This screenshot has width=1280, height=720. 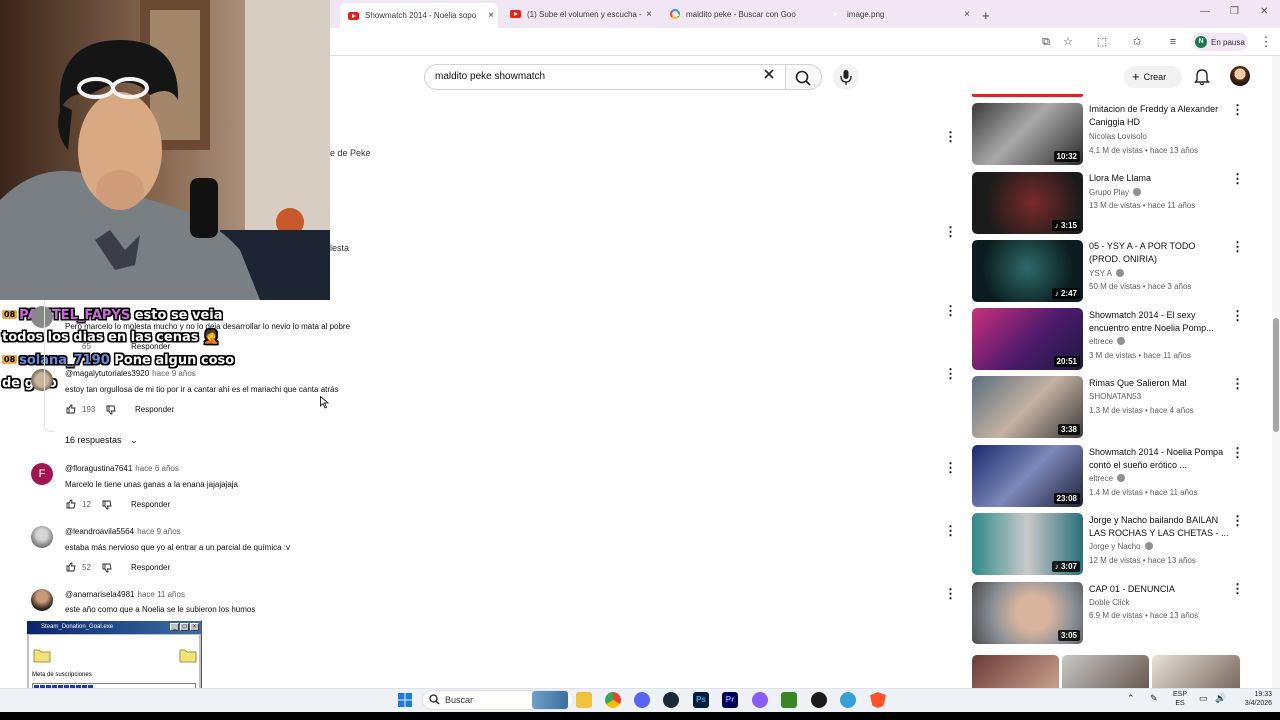 What do you see at coordinates (1102, 42) in the screenshot?
I see `extensions-icon: ⬚` at bounding box center [1102, 42].